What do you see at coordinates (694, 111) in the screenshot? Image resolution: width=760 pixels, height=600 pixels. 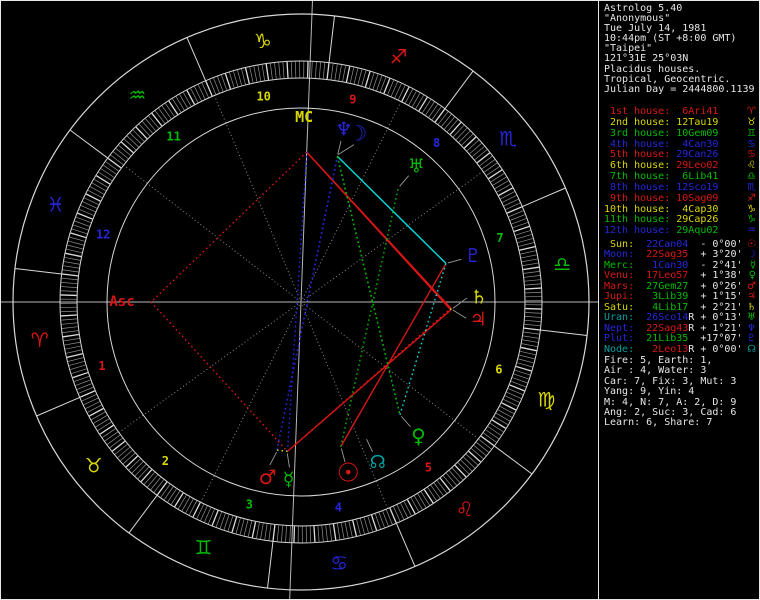 I see `house-cusp-value: 6Ari41` at bounding box center [694, 111].